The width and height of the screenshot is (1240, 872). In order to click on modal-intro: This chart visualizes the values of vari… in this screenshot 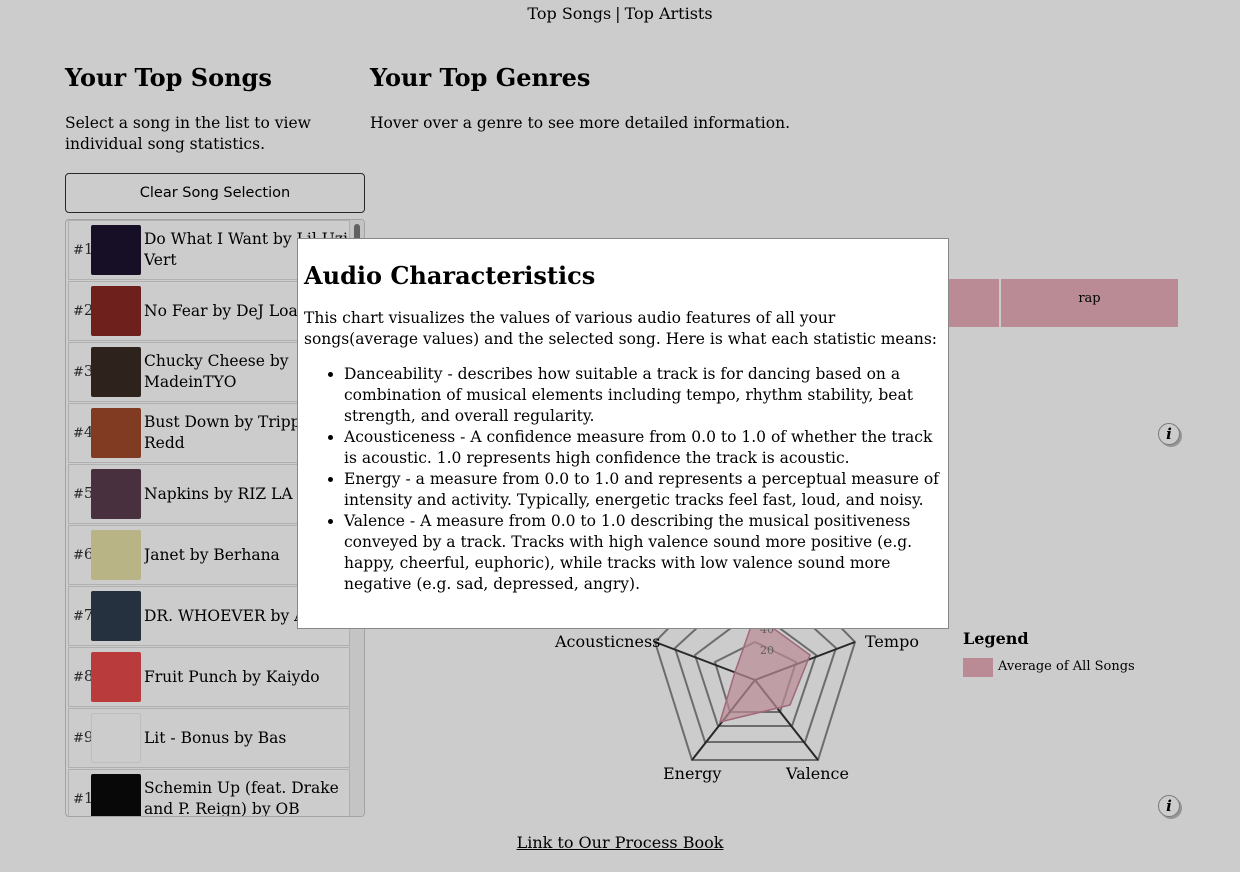, I will do `click(621, 328)`.